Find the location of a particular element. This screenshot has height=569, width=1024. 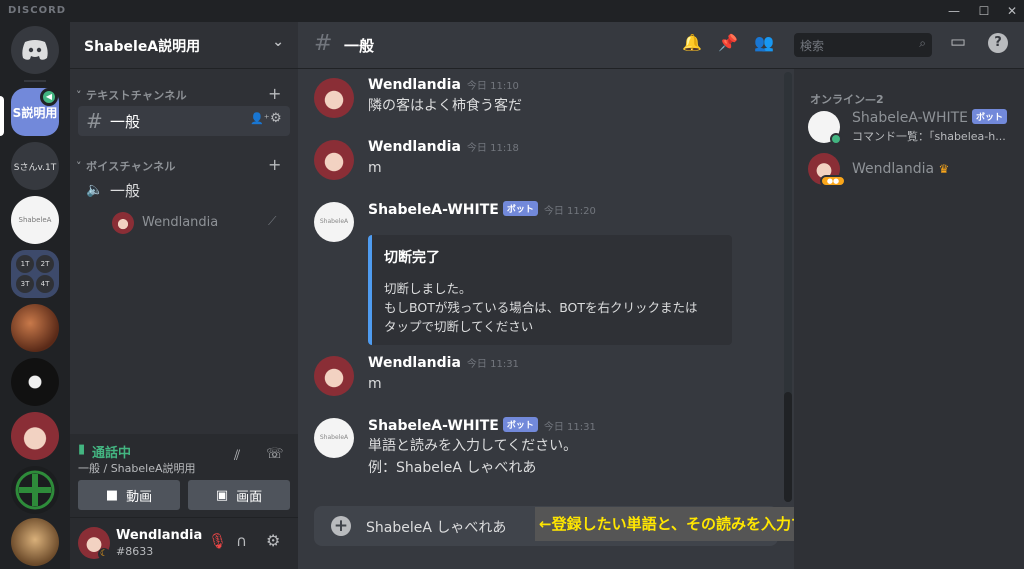

title-bar: DISCORD — ☐ ✕ is located at coordinates (512, 11).